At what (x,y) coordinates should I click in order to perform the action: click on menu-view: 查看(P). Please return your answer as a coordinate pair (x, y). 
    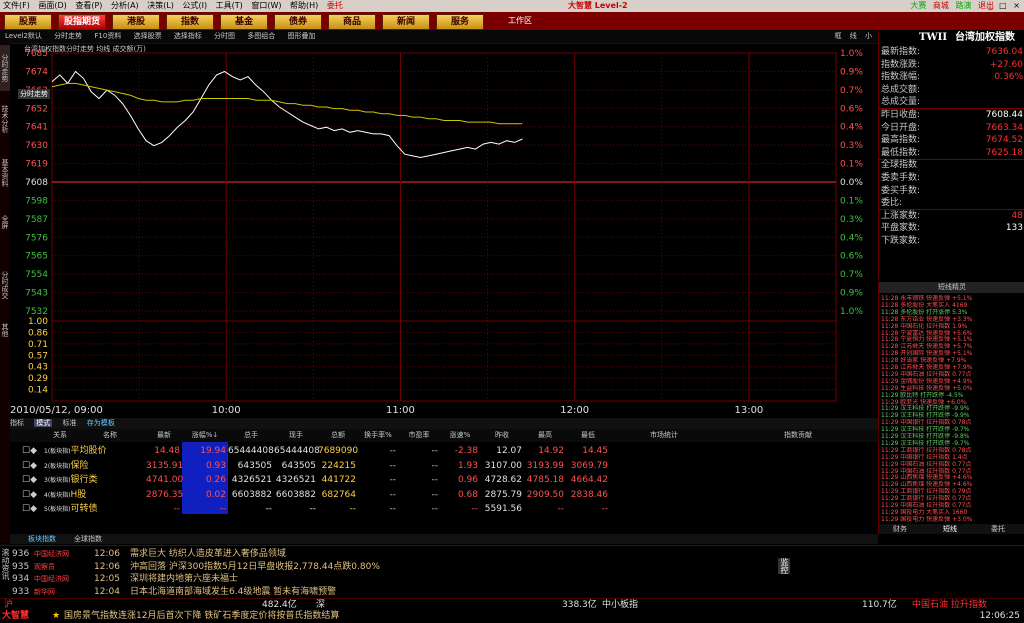
    Looking at the image, I should click on (88, 6).